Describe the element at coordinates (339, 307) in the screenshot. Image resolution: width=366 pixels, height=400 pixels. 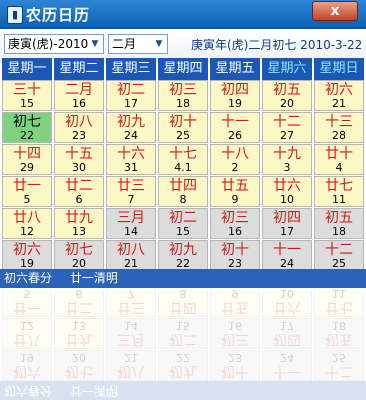
I see `lunar-date: 廿七` at that location.